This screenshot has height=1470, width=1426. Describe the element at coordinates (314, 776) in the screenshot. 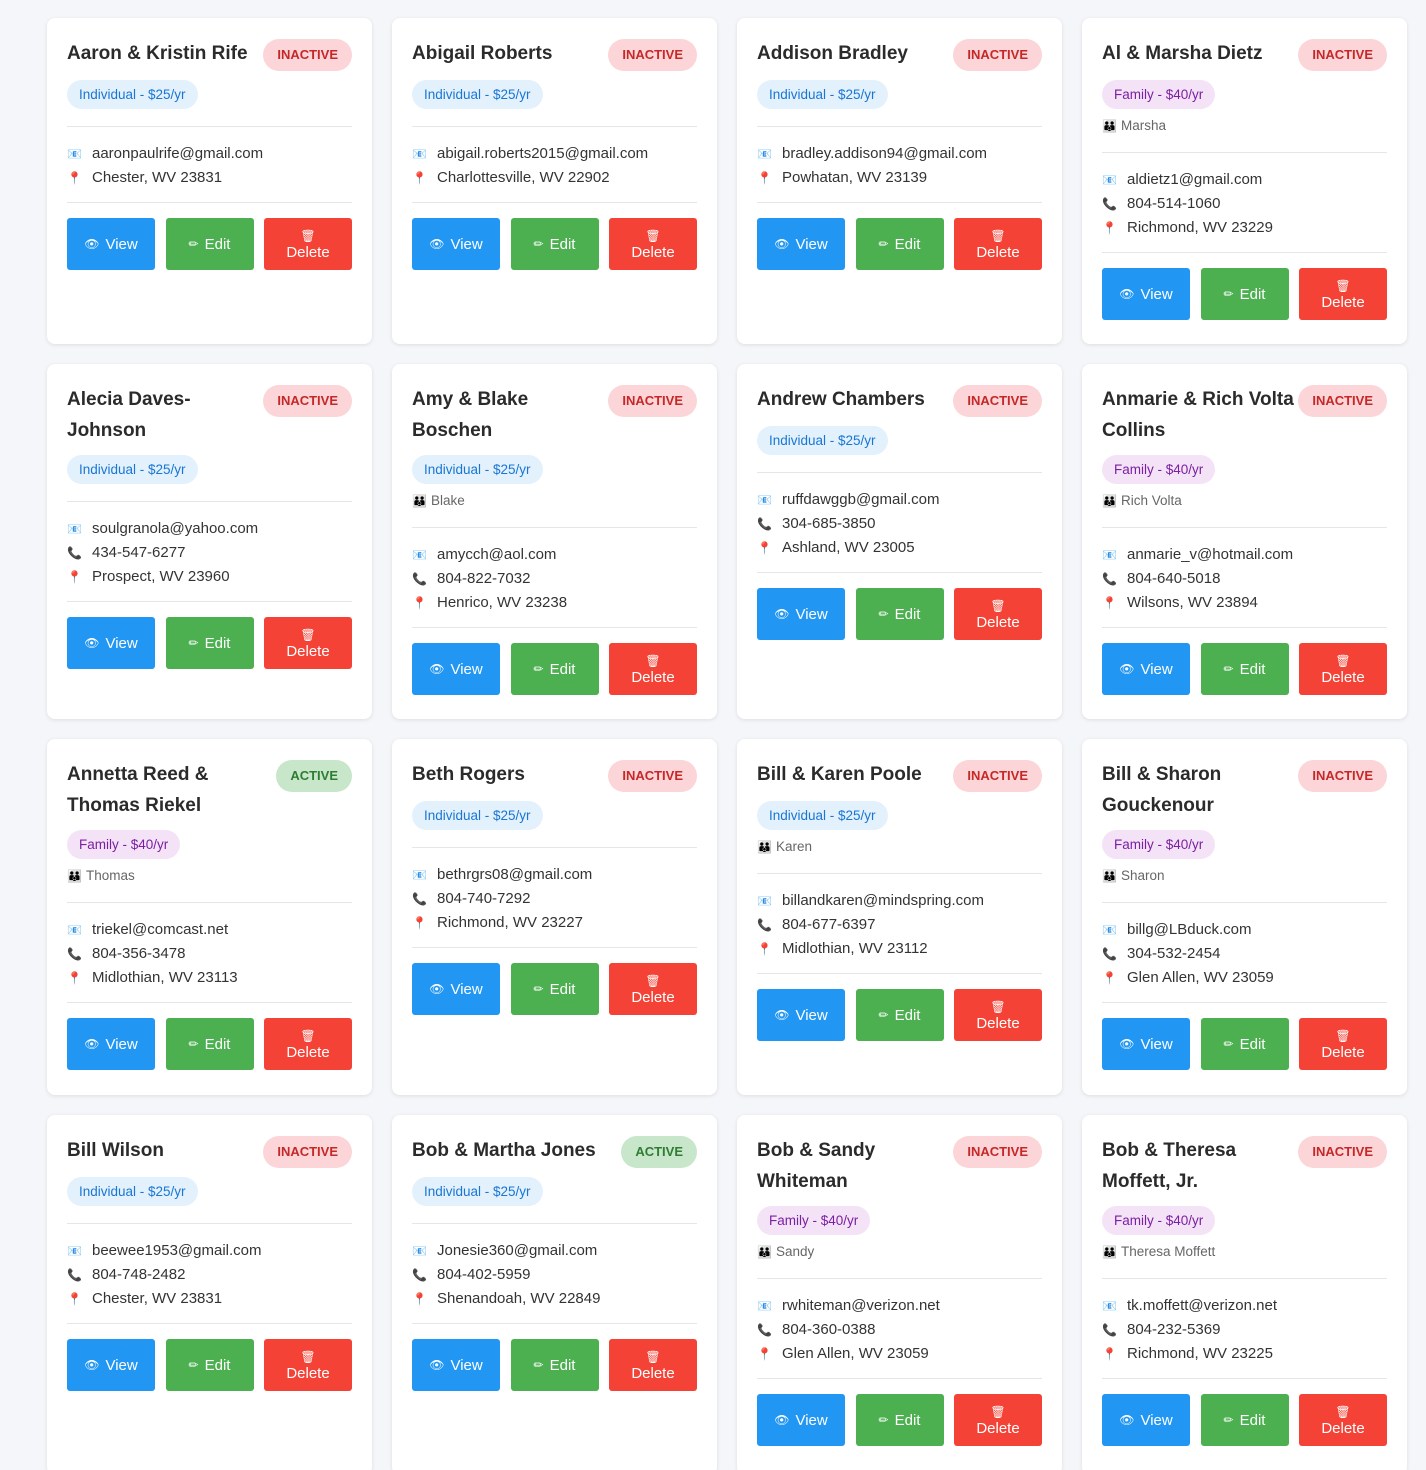

I see `status-badge: ACTIVE` at that location.